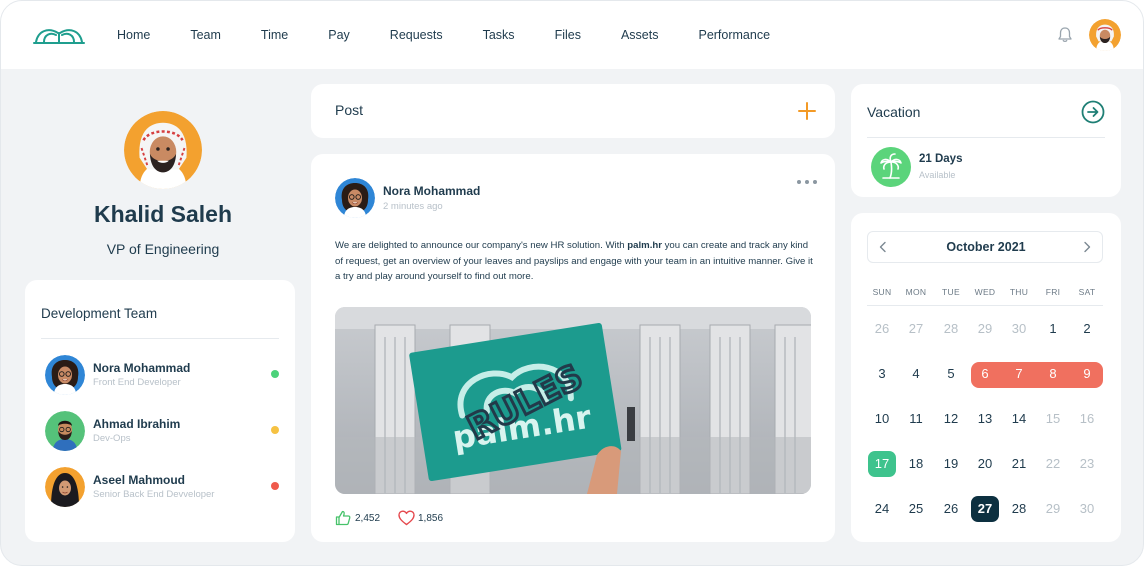 The height and width of the screenshot is (566, 1144). What do you see at coordinates (274, 35) in the screenshot?
I see `nav-time: Time` at bounding box center [274, 35].